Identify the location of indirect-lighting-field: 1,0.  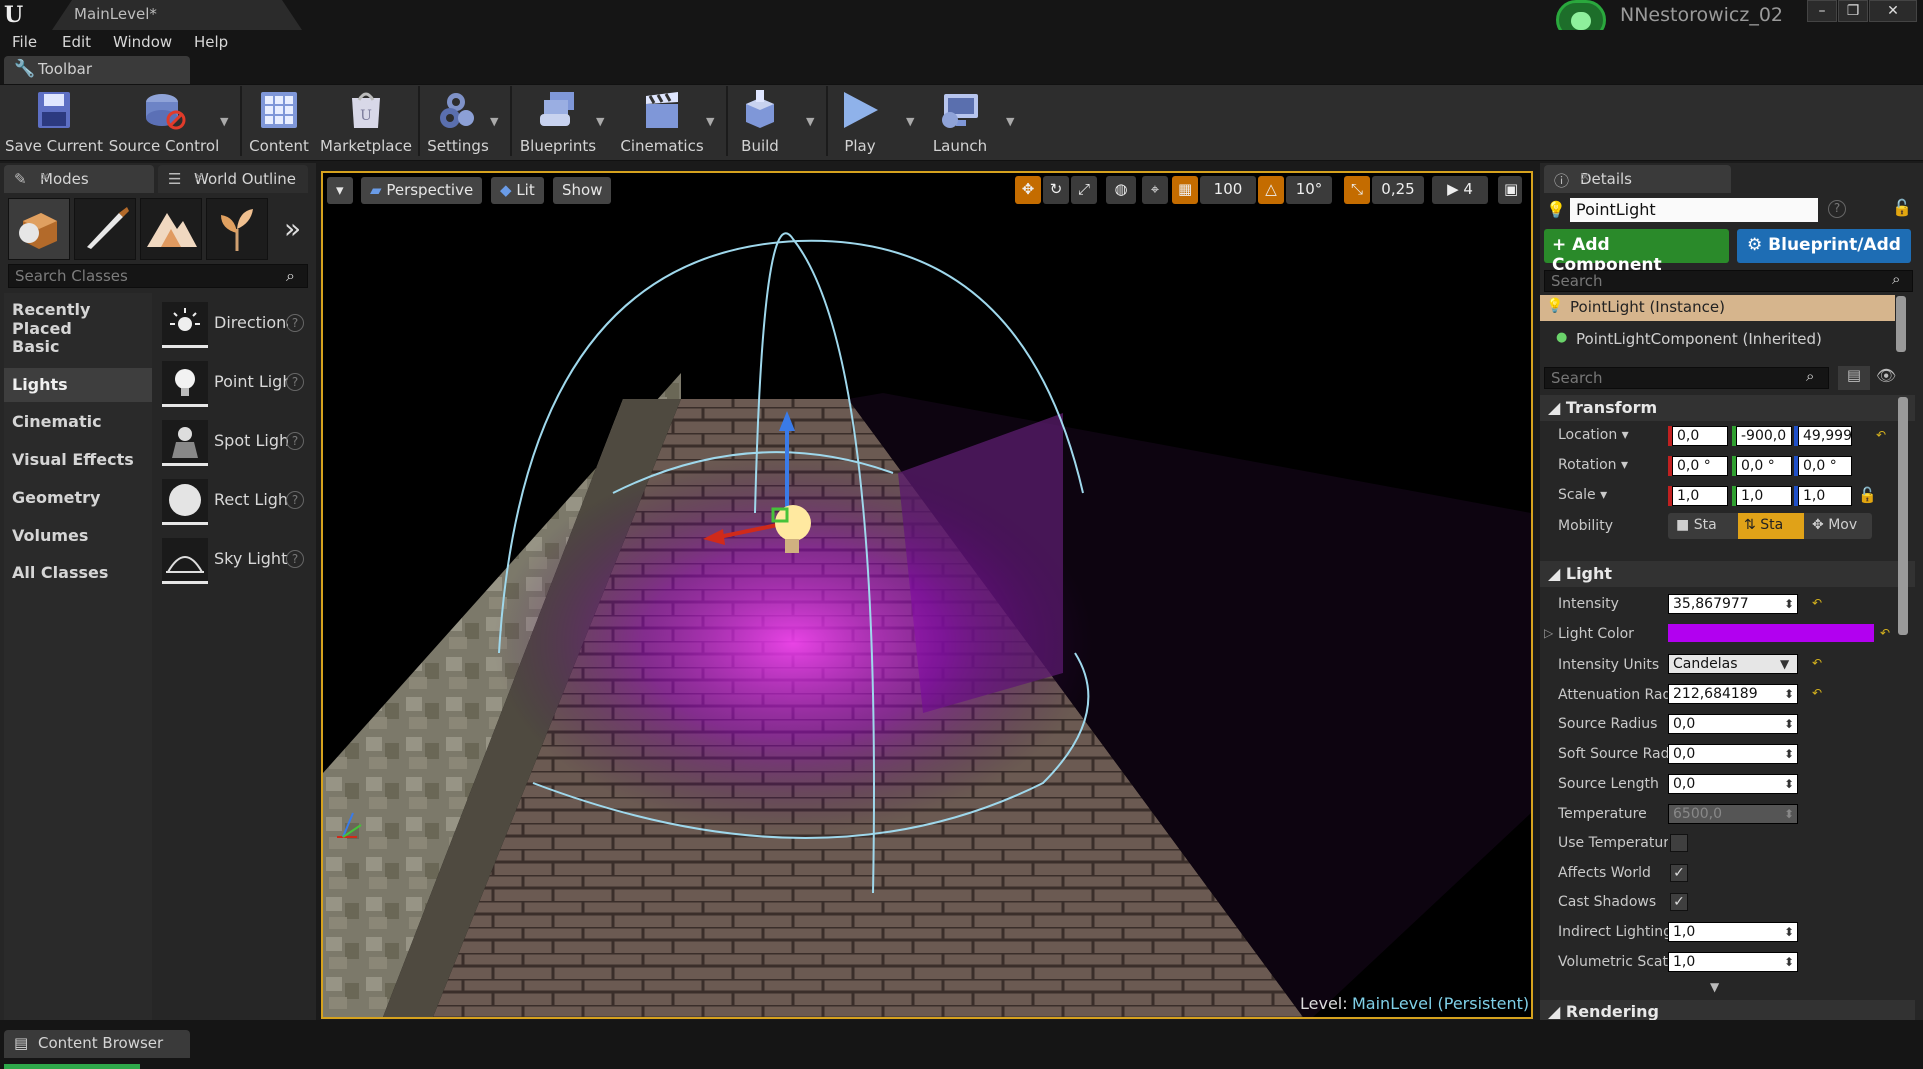
(1733, 932).